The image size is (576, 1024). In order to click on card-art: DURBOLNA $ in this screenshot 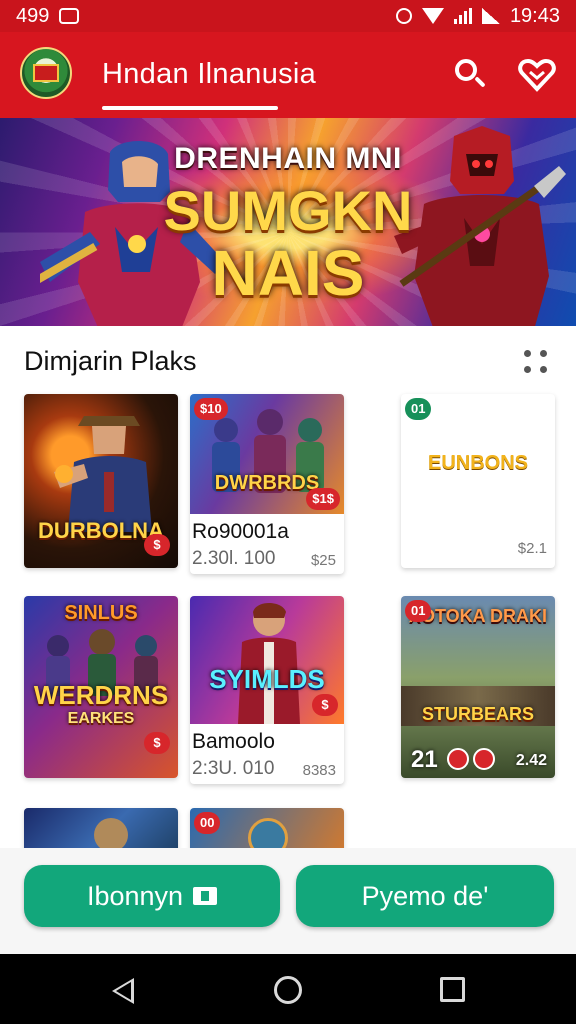, I will do `click(101, 481)`.